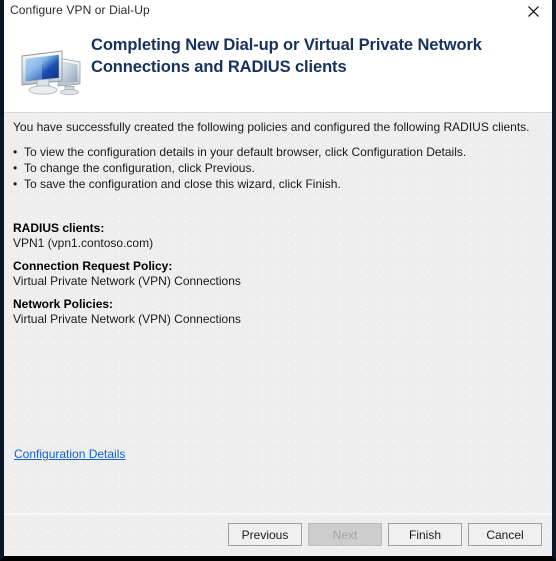 Image resolution: width=556 pixels, height=561 pixels. I want to click on summary-label: Connection Request Policy:, so click(93, 266).